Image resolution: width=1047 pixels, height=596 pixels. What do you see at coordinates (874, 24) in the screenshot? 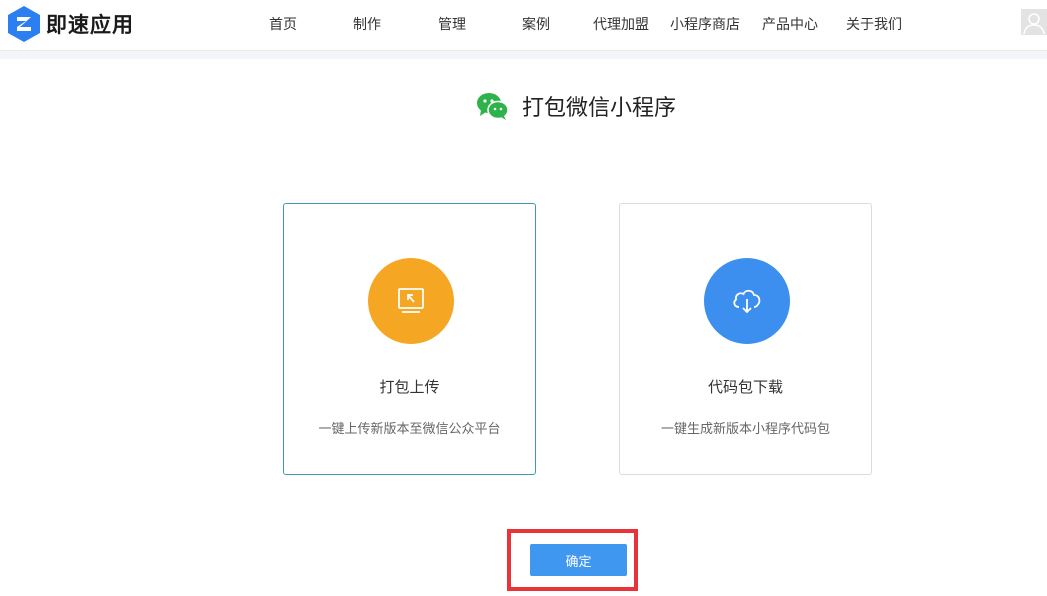
I see `nav-item-about: 关于我们` at bounding box center [874, 24].